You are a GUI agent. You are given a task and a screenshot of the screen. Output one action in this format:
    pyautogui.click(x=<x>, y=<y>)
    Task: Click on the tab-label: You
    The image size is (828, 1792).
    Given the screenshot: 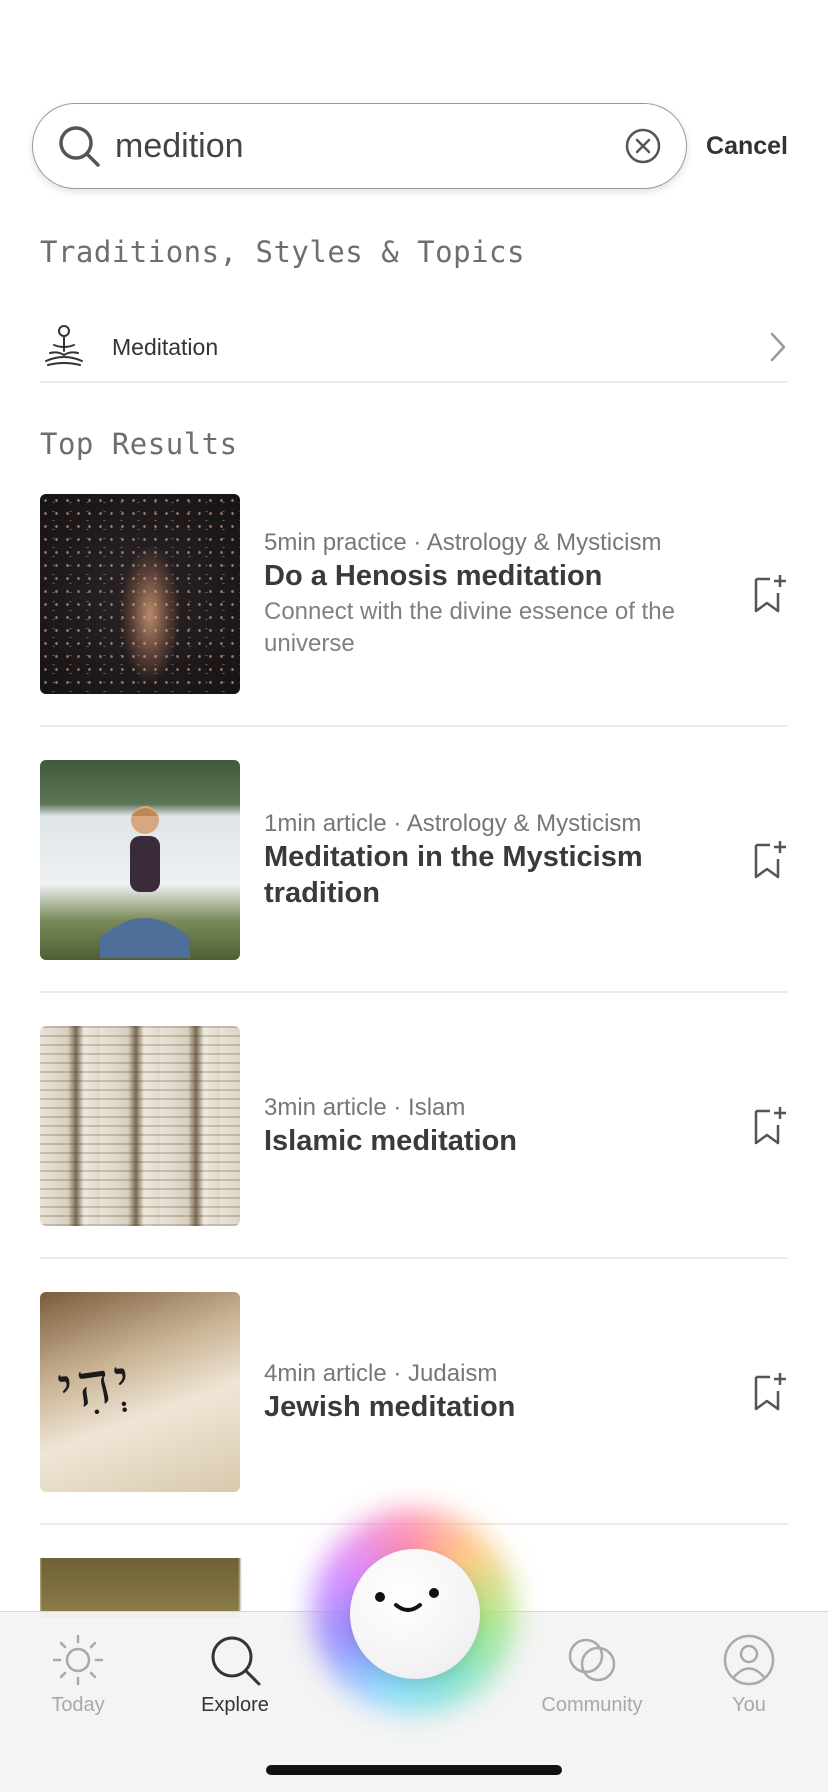 What is the action you would take?
    pyautogui.click(x=749, y=1705)
    